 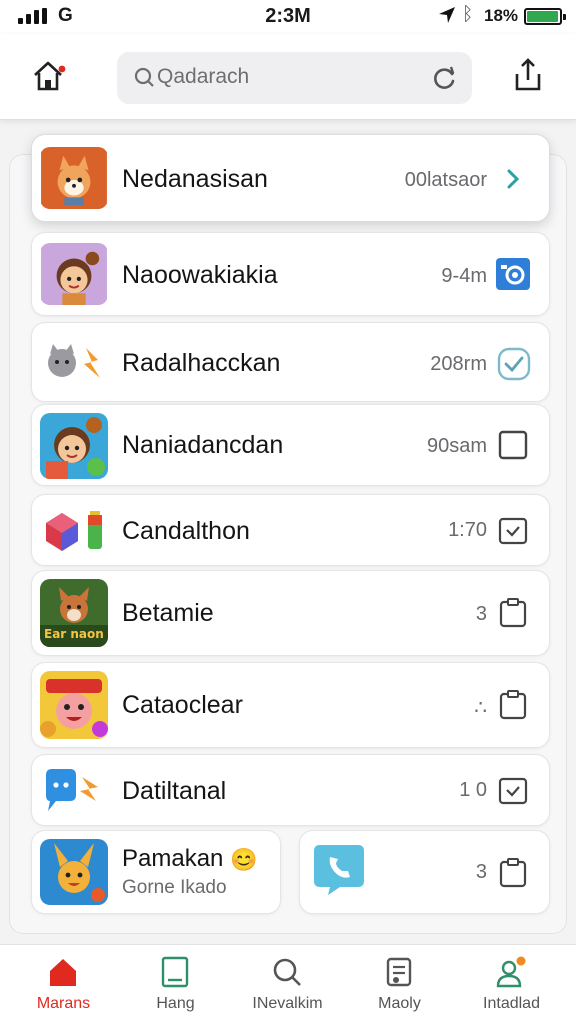 What do you see at coordinates (186, 531) in the screenshot?
I see `row-title: Candalthon` at bounding box center [186, 531].